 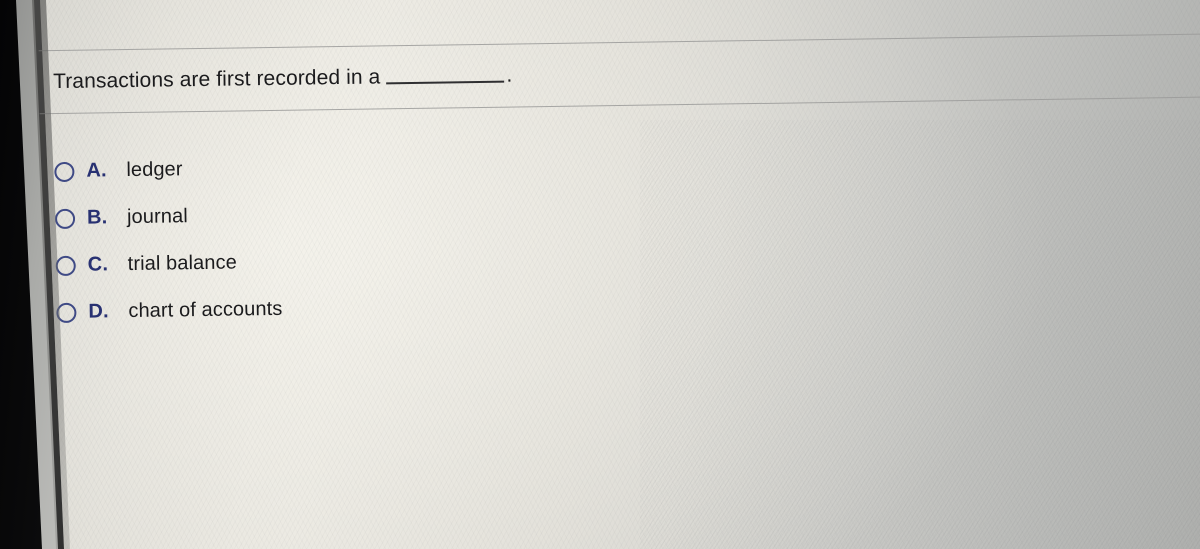 I want to click on question-suffix: ., so click(x=509, y=75).